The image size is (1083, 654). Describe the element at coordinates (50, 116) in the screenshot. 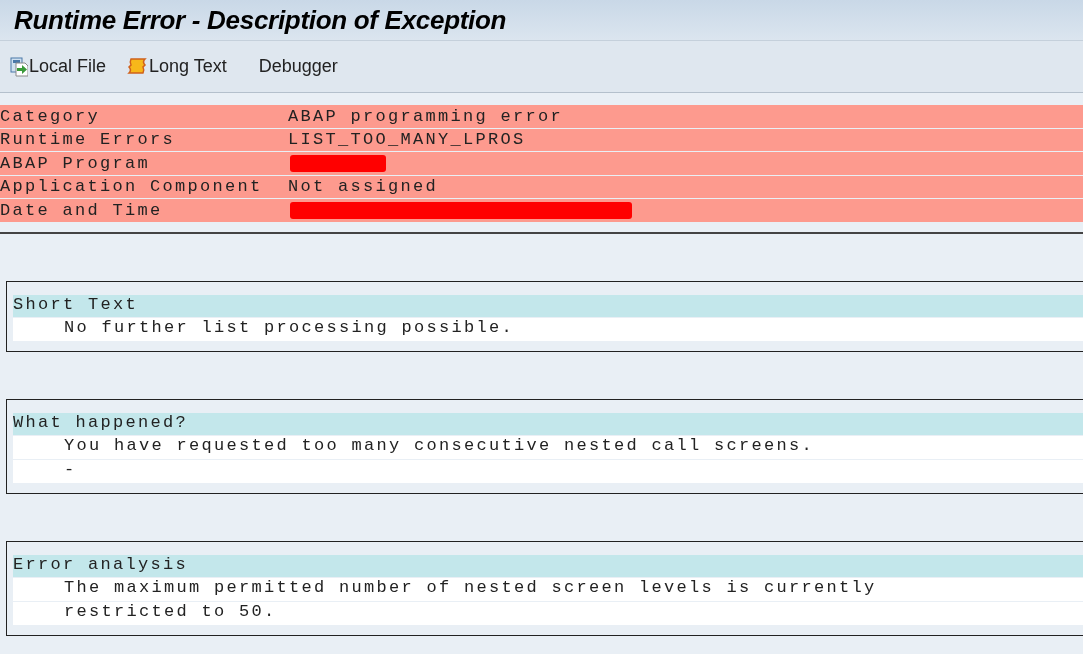

I see `field-label: Category` at that location.